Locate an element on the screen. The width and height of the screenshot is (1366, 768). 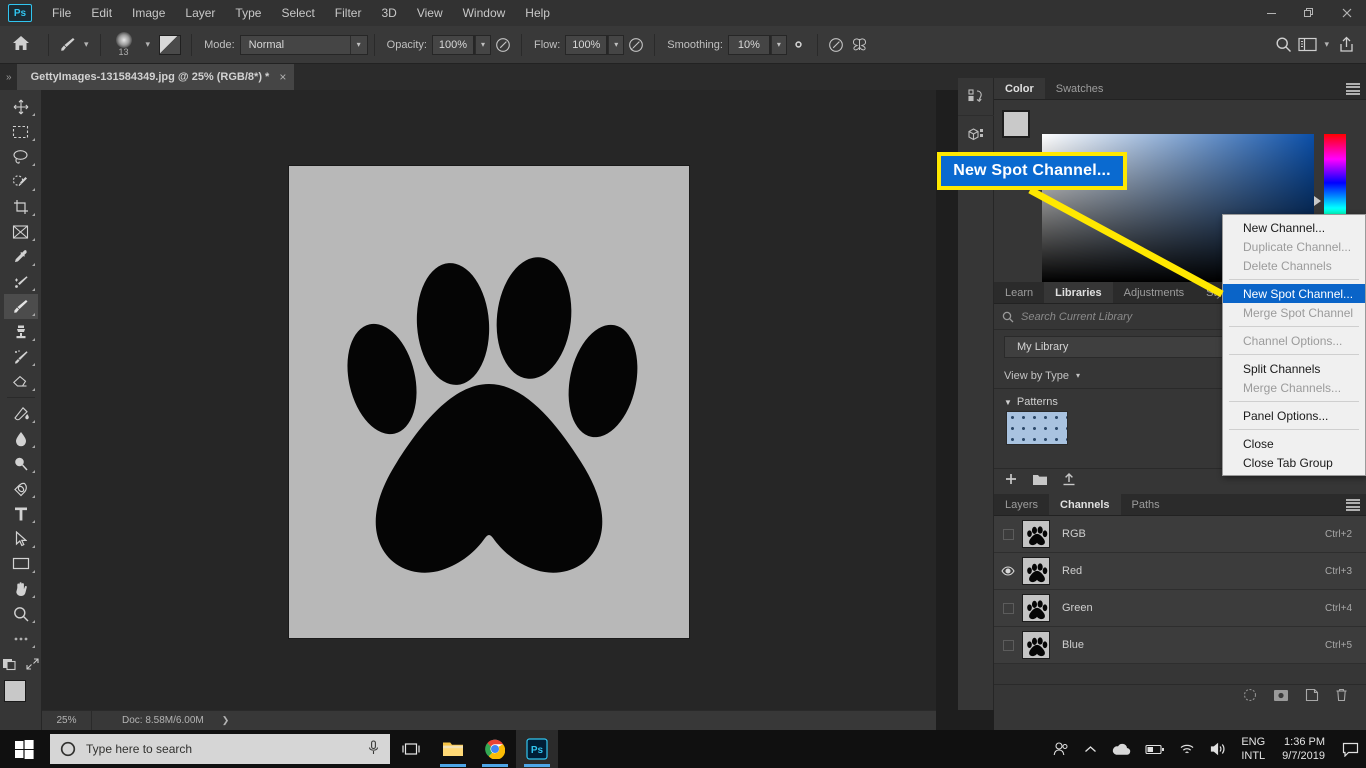
tab-layers: Layers is located at coordinates (1022, 504).